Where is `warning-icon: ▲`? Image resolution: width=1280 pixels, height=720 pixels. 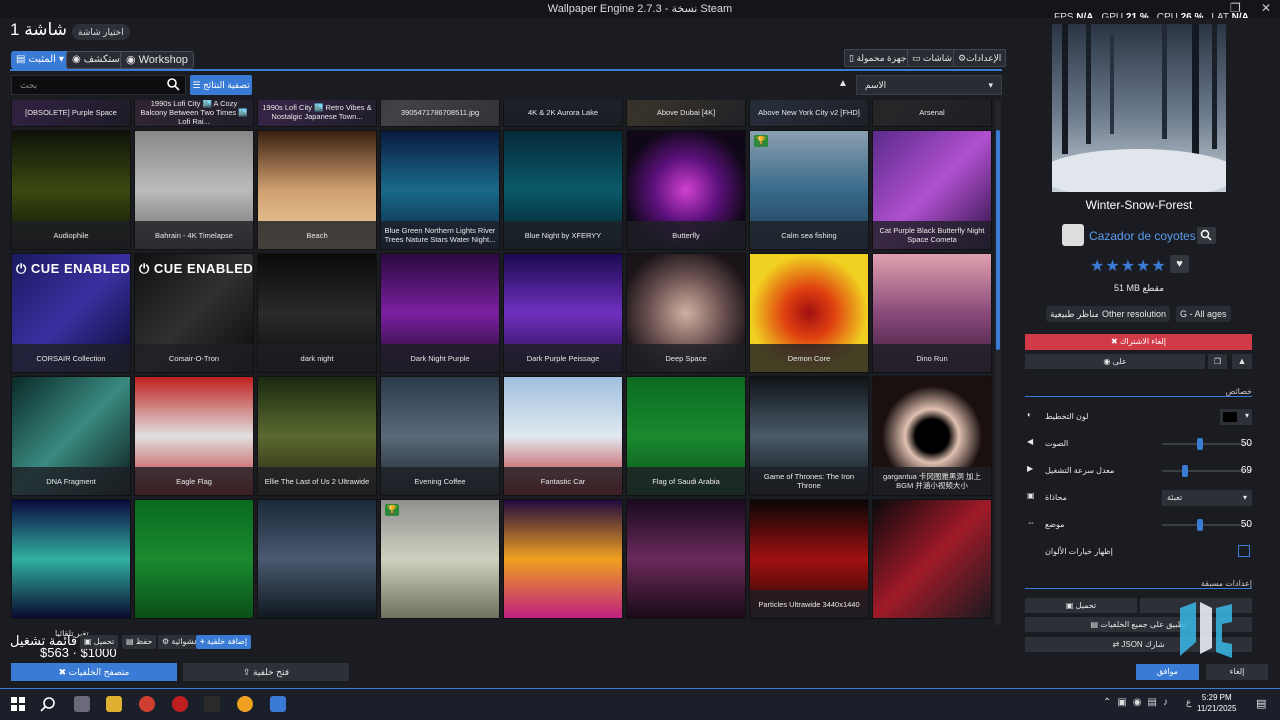
warning-icon: ▲ is located at coordinates (1242, 361).